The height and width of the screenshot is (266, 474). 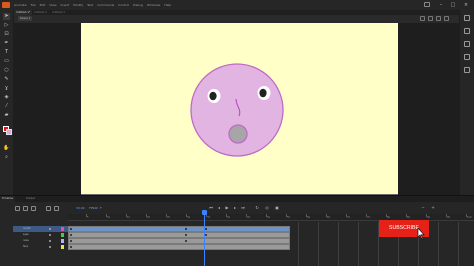 I want to click on ruler-number: 5, so click(x=88, y=217).